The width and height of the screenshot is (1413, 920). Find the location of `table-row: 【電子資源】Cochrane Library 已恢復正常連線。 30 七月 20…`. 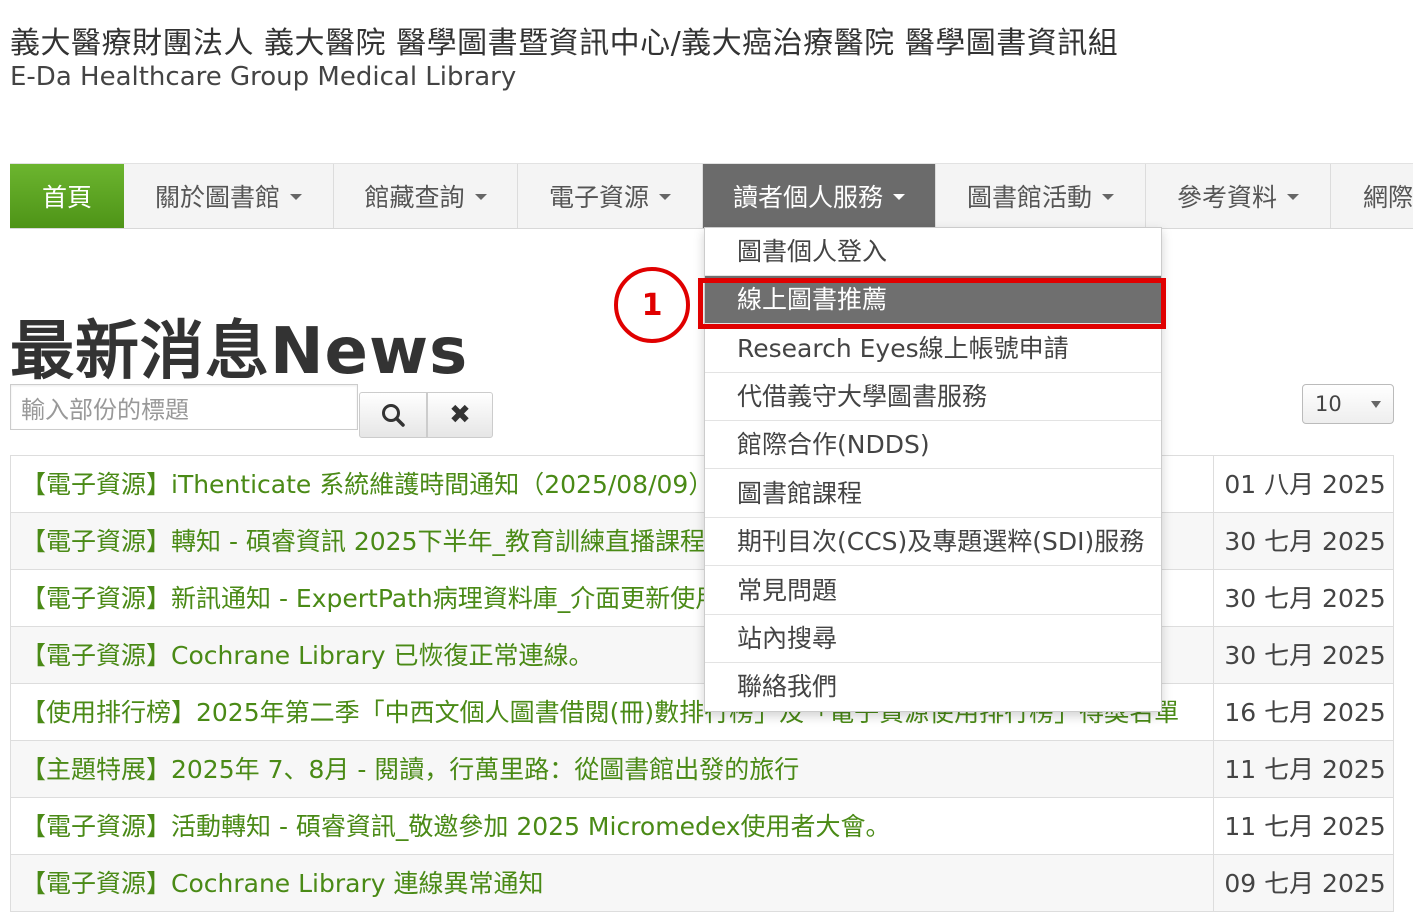

table-row: 【電子資源】Cochrane Library 已恢復正常連線。 30 七月 20… is located at coordinates (702, 655).